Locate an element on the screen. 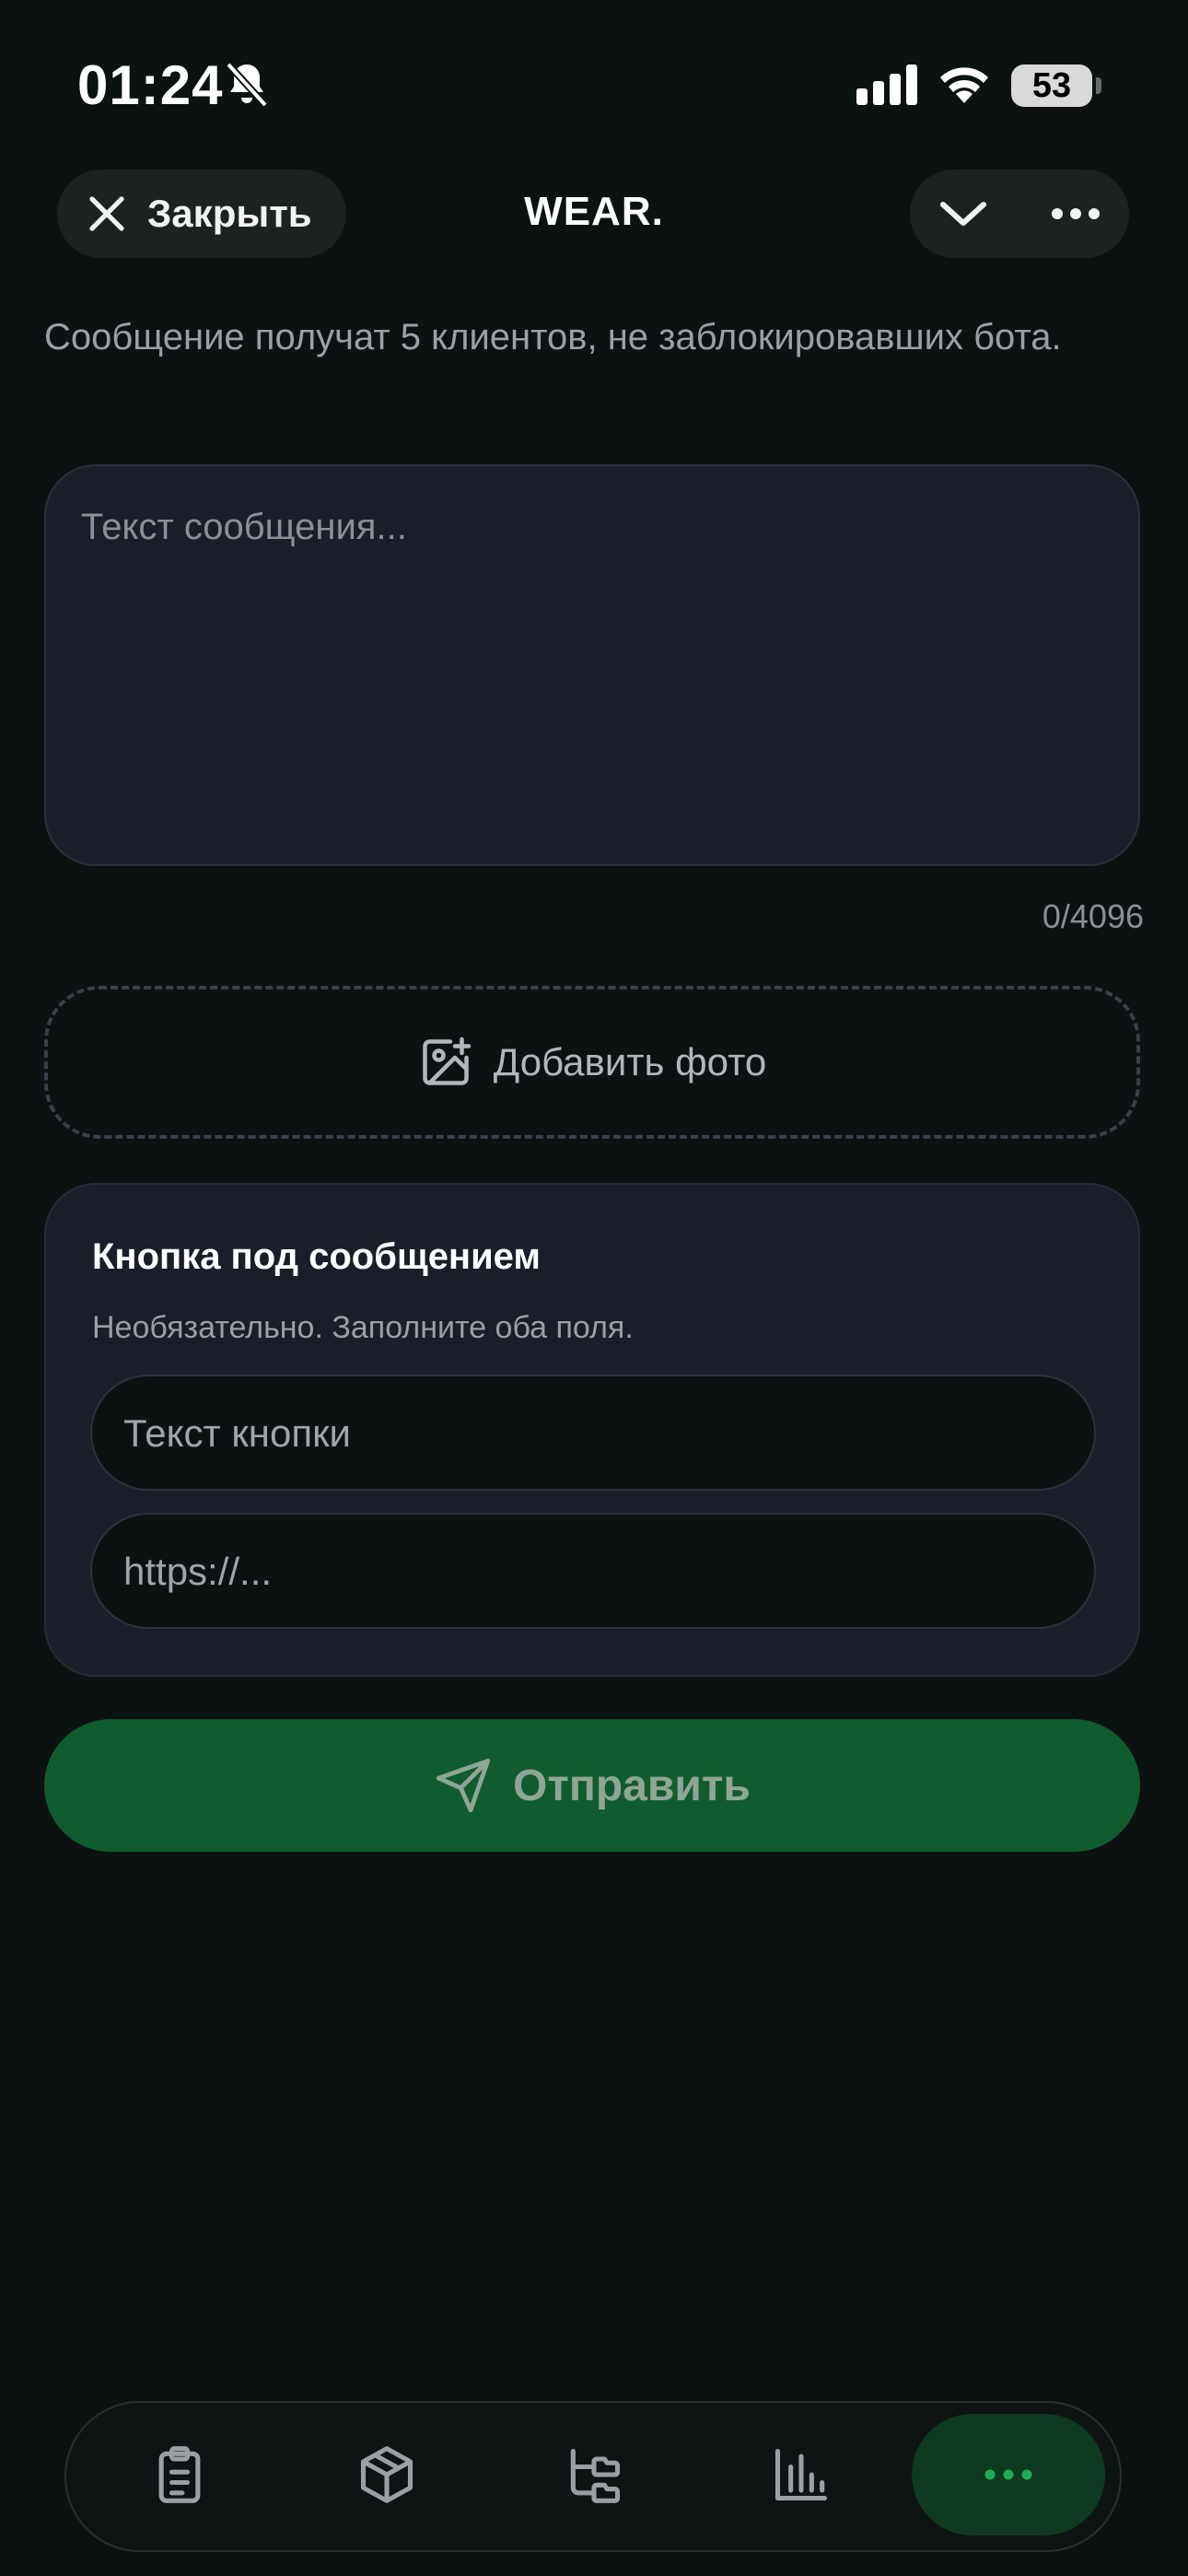  add-photo-label: Добавить фото is located at coordinates (630, 1061).